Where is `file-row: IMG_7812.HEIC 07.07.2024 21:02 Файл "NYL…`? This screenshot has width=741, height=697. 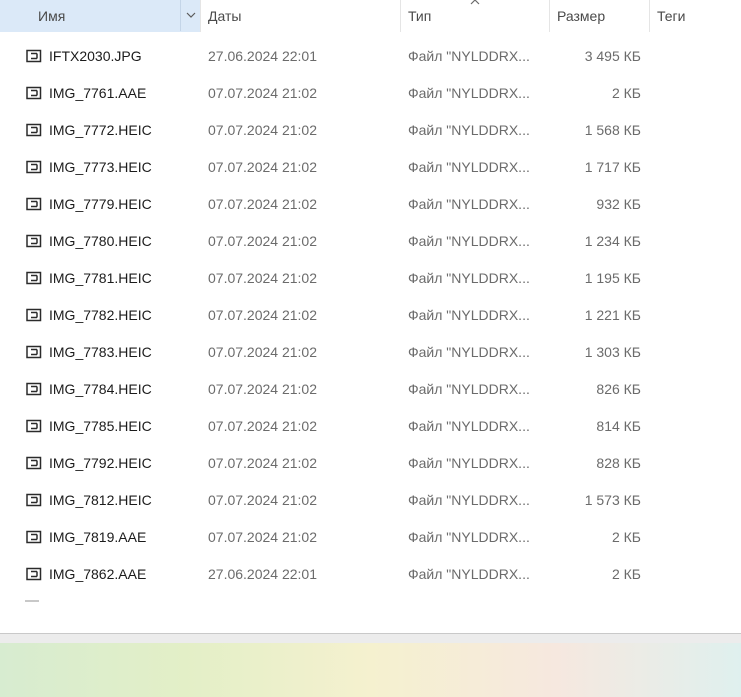
file-row: IMG_7812.HEIC 07.07.2024 21:02 Файл "NYL… is located at coordinates (370, 500).